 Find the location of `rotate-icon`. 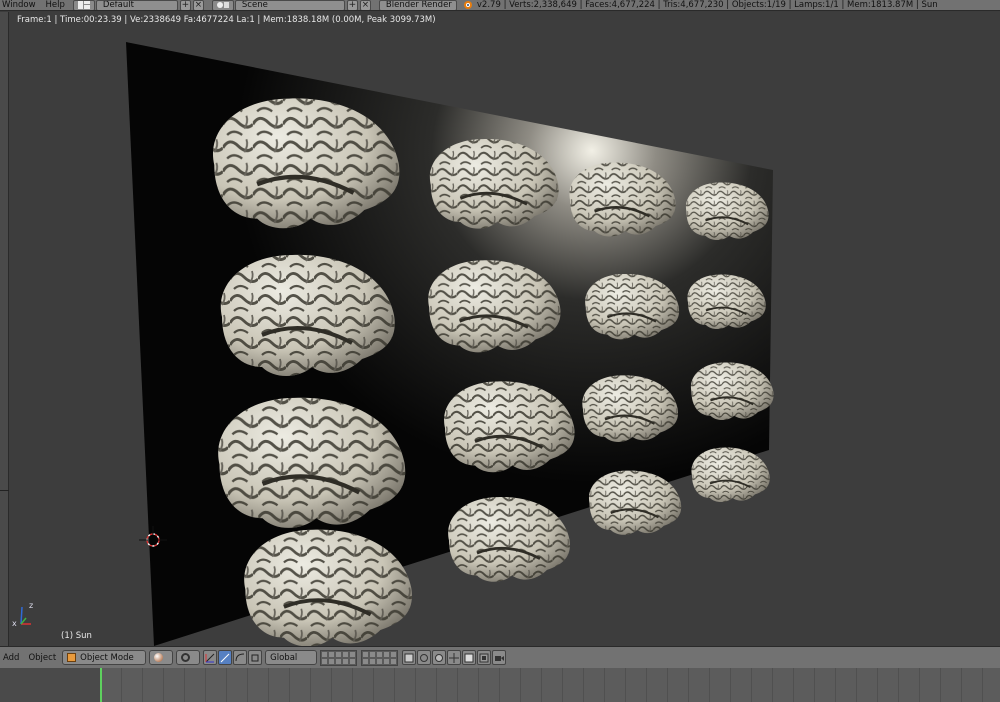

rotate-icon is located at coordinates (240, 657).